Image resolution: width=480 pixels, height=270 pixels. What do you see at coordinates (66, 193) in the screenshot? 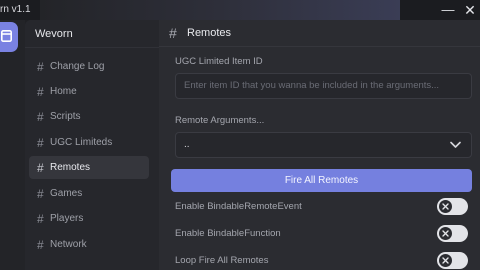
I see `sidebar-item-label: Games` at bounding box center [66, 193].